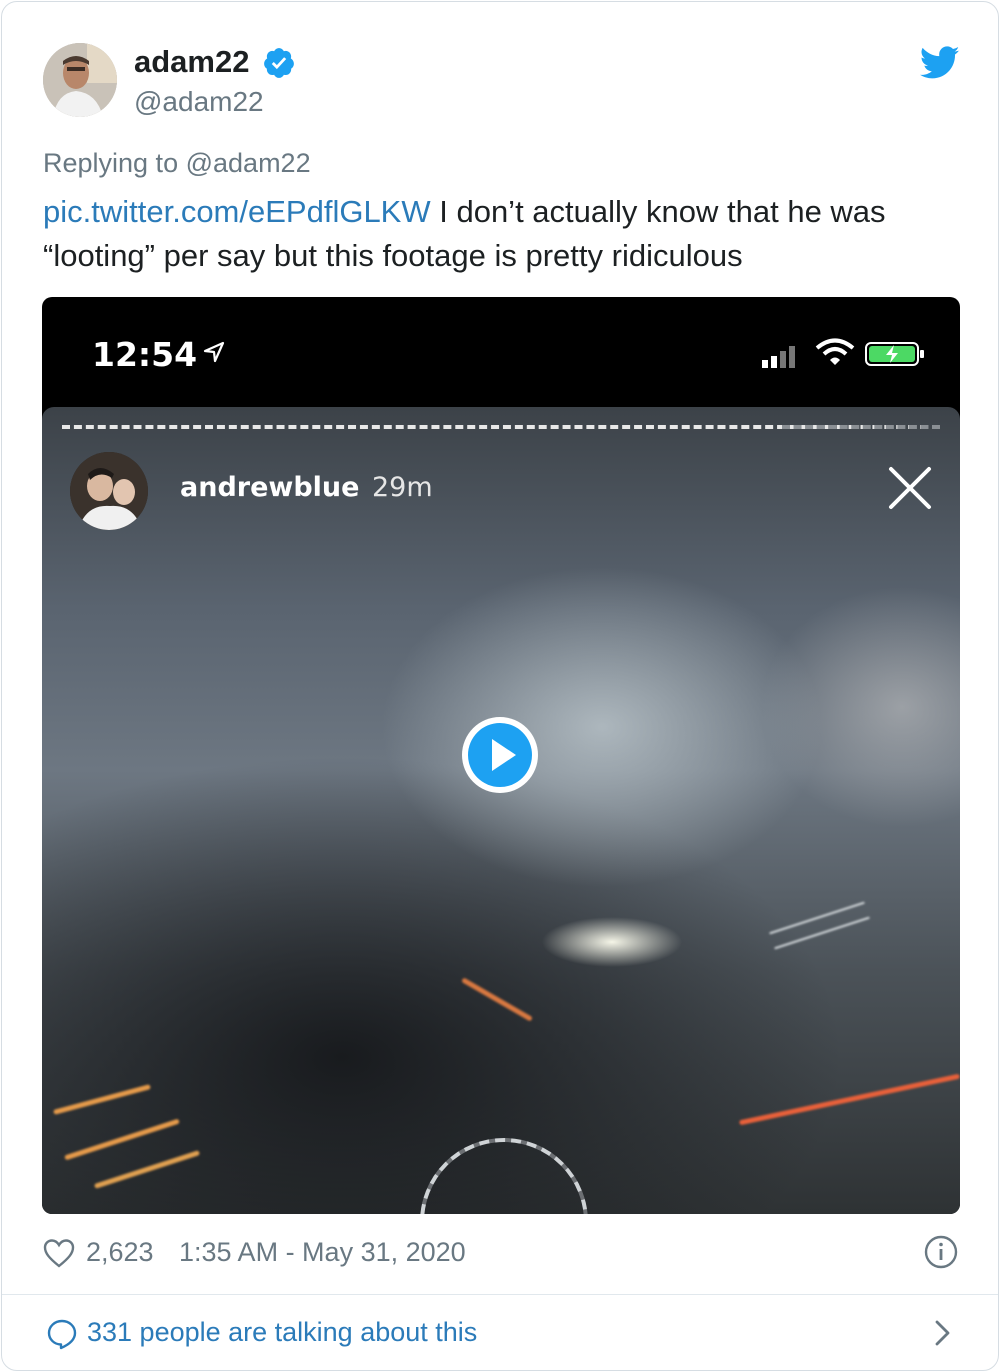 This screenshot has width=1000, height=1372. What do you see at coordinates (835, 351) in the screenshot?
I see `wifi-icon` at bounding box center [835, 351].